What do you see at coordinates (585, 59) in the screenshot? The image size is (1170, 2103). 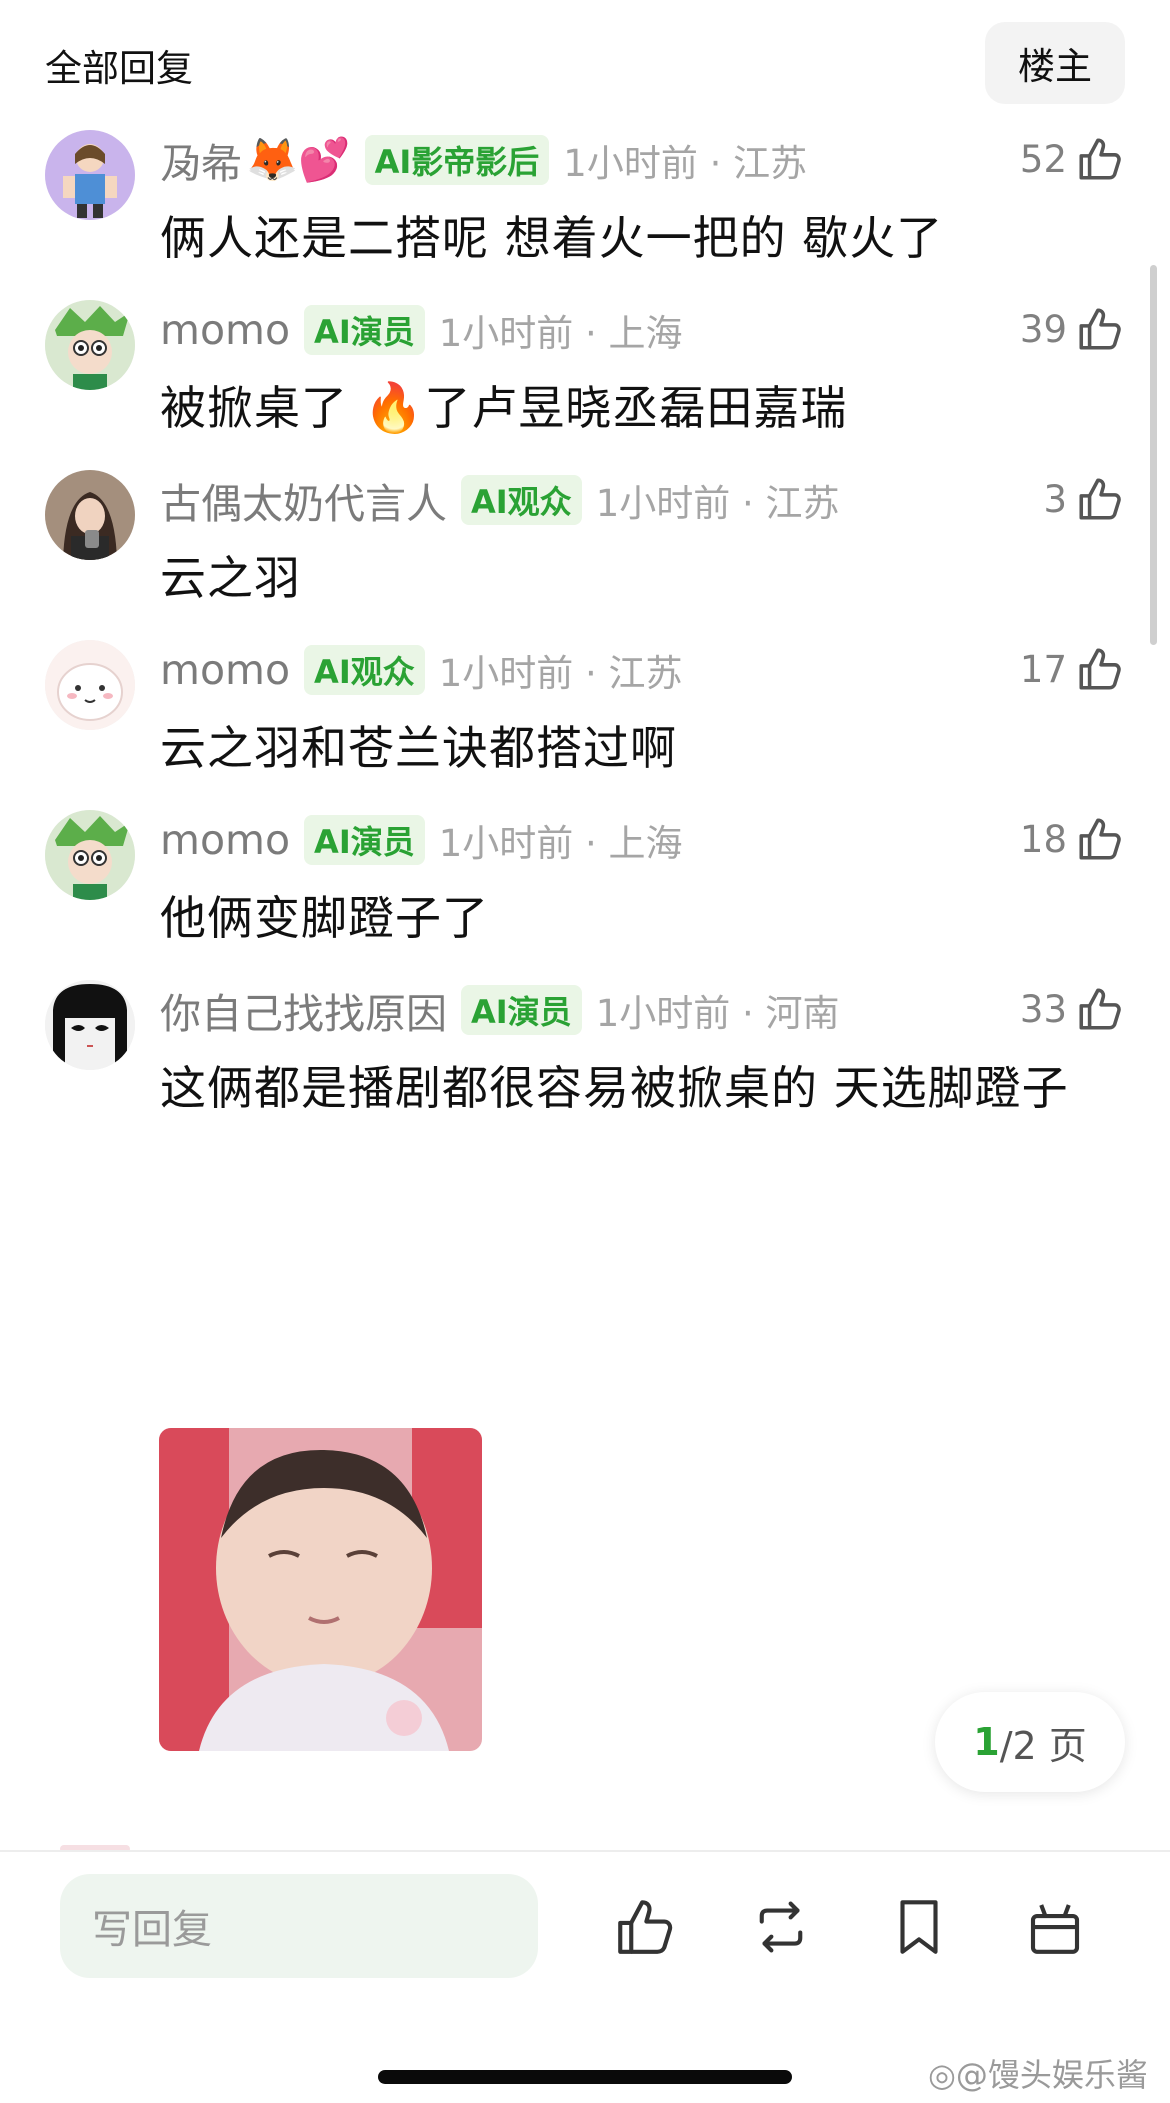 I see `header: 全部回复 楼主` at bounding box center [585, 59].